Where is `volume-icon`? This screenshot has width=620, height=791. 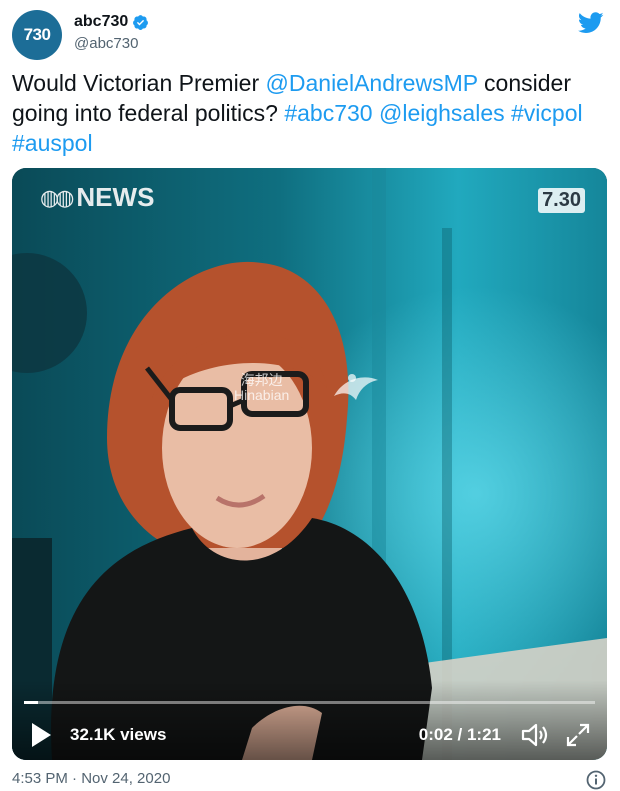
volume-icon is located at coordinates (535, 735).